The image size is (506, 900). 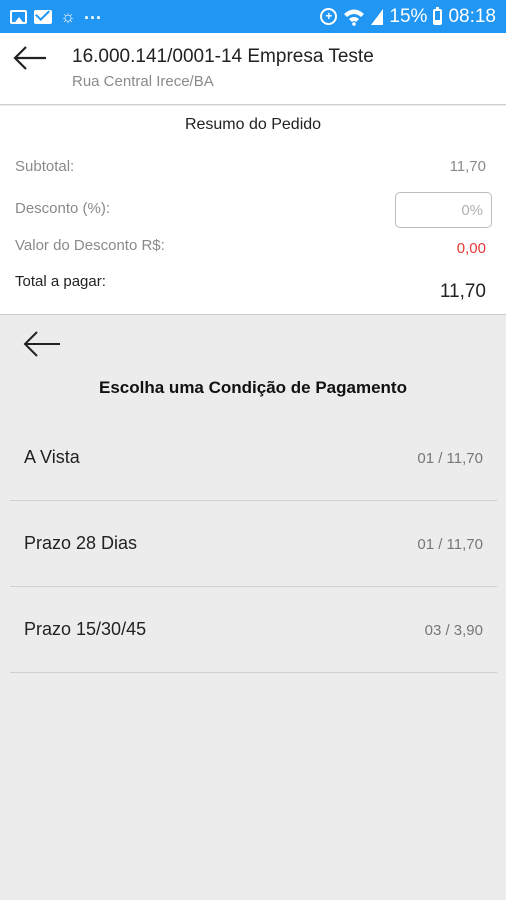 What do you see at coordinates (467, 166) in the screenshot?
I see `subtotal-value: 11,70` at bounding box center [467, 166].